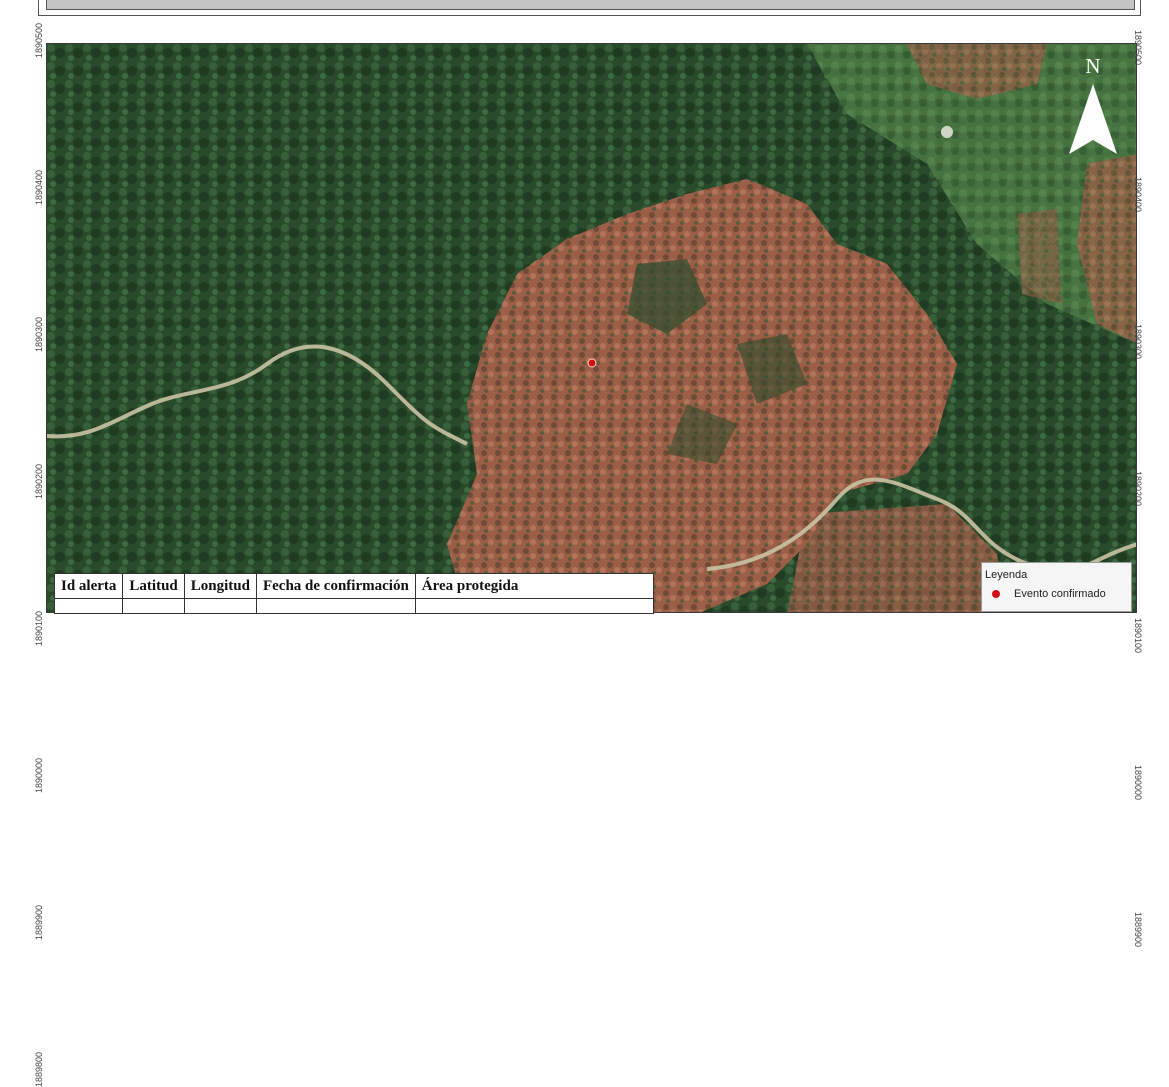 The height and width of the screenshot is (1087, 1169). Describe the element at coordinates (1138, 930) in the screenshot. I see `coord-right-label: 1889900` at that location.